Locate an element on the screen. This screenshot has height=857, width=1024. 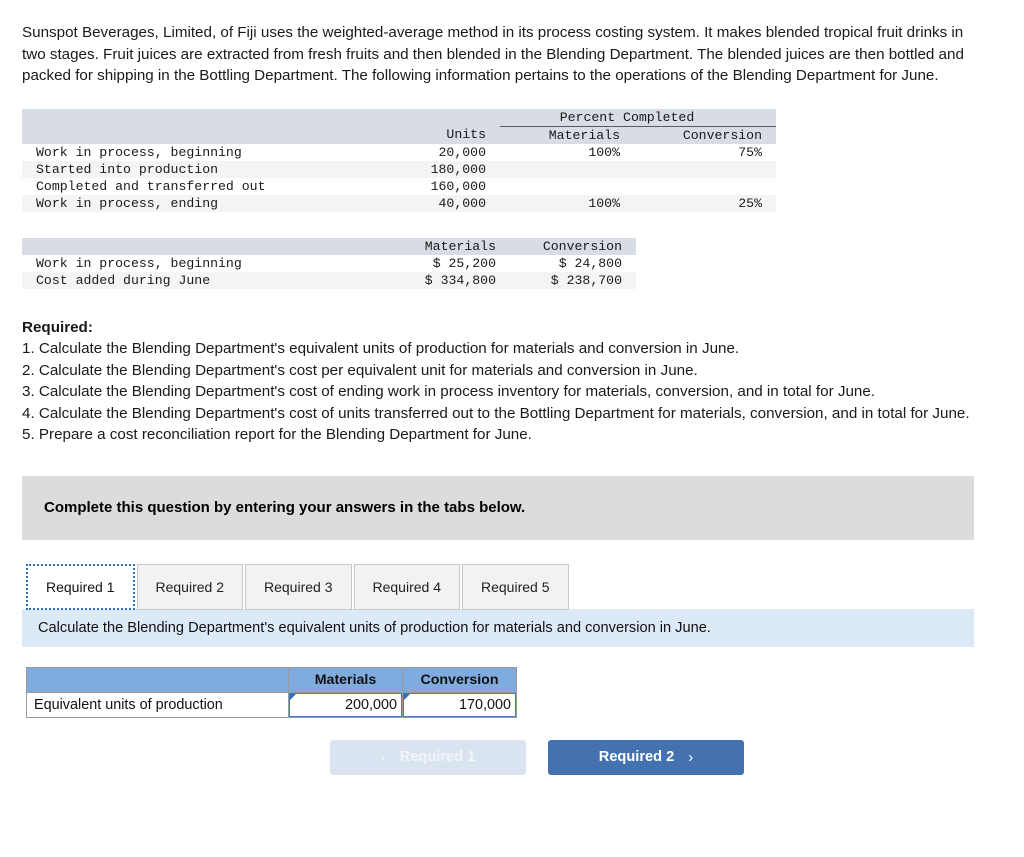
row-units: 20,000 is located at coordinates (438, 152).